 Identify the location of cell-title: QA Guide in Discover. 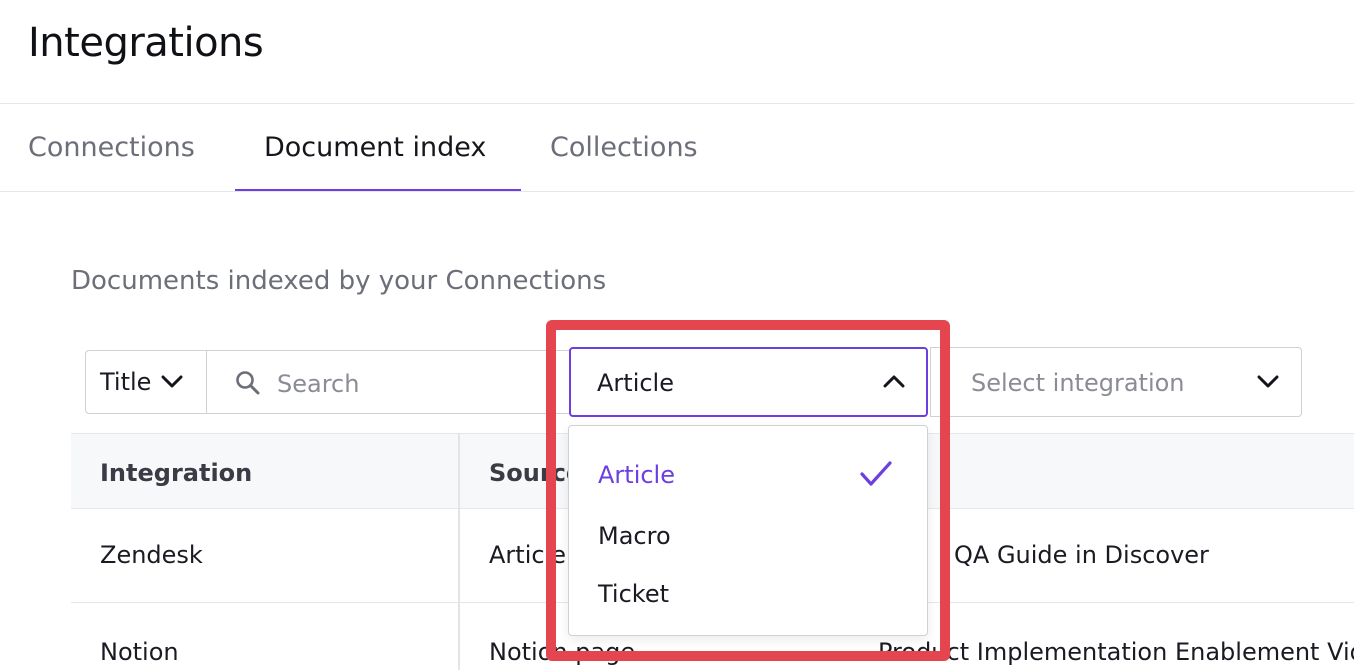
(1081, 555).